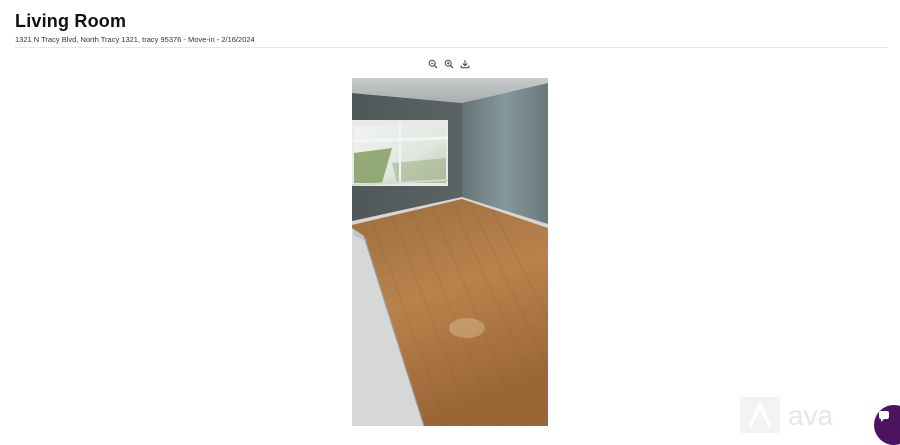 This screenshot has width=900, height=445. I want to click on image-toolbar, so click(449, 64).